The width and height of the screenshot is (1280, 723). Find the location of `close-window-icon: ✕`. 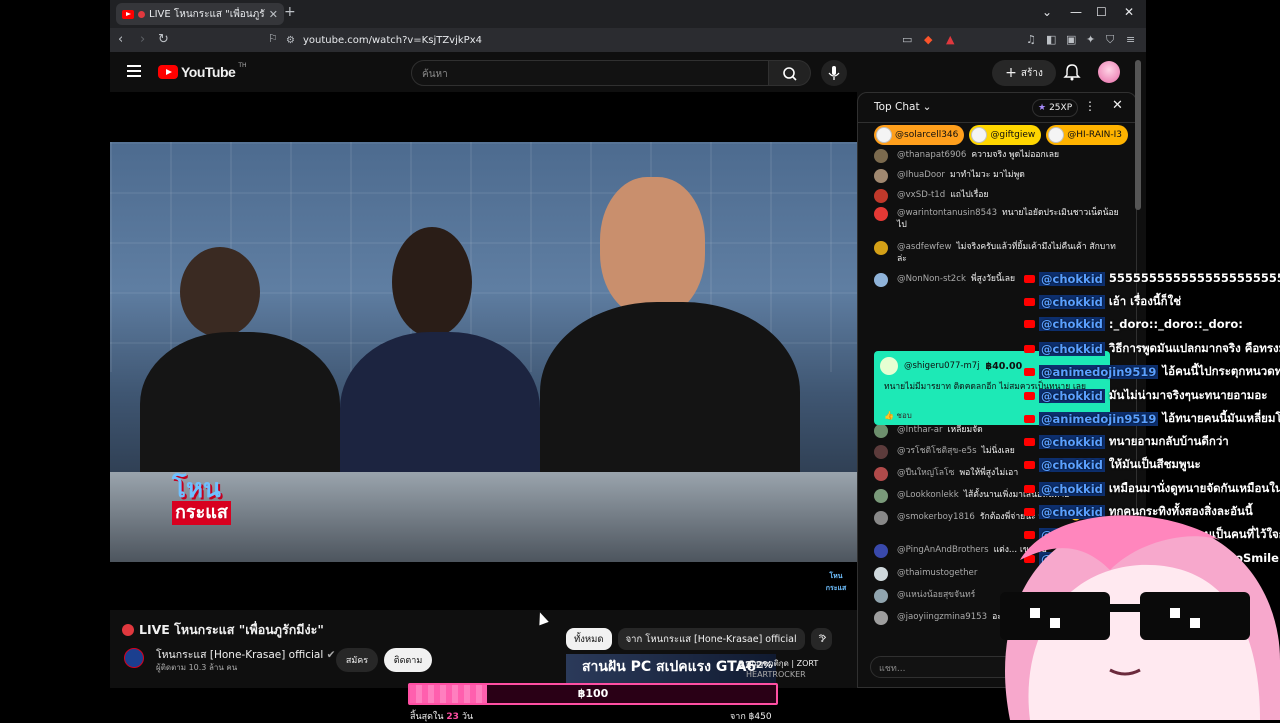

close-window-icon: ✕ is located at coordinates (1129, 12).